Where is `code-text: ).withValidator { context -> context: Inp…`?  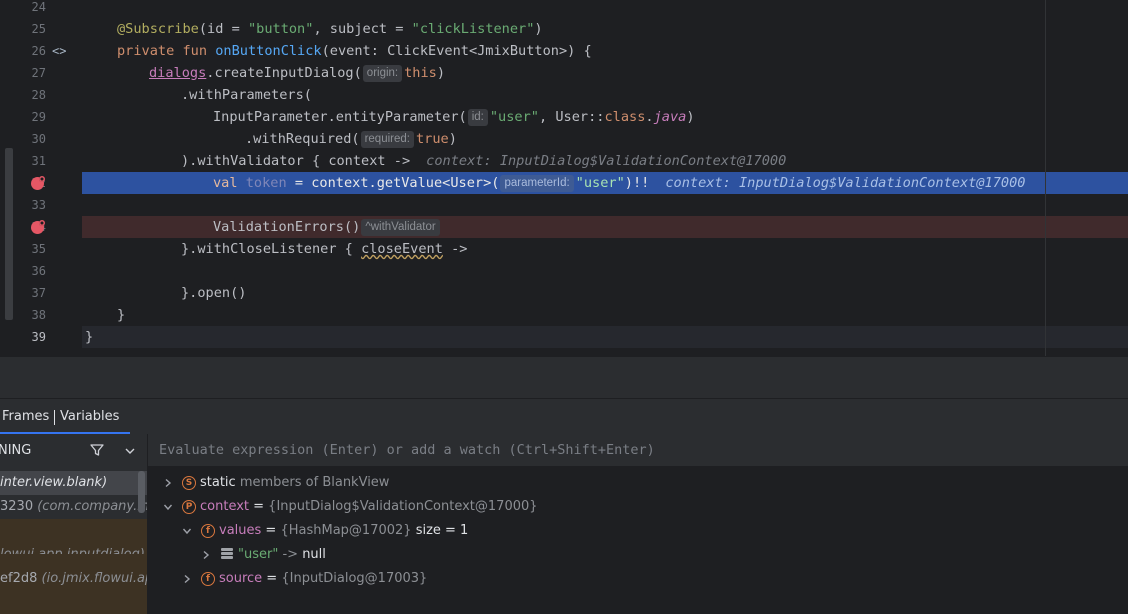
code-text: ).withValidator { context -> context: Inp… is located at coordinates (484, 161).